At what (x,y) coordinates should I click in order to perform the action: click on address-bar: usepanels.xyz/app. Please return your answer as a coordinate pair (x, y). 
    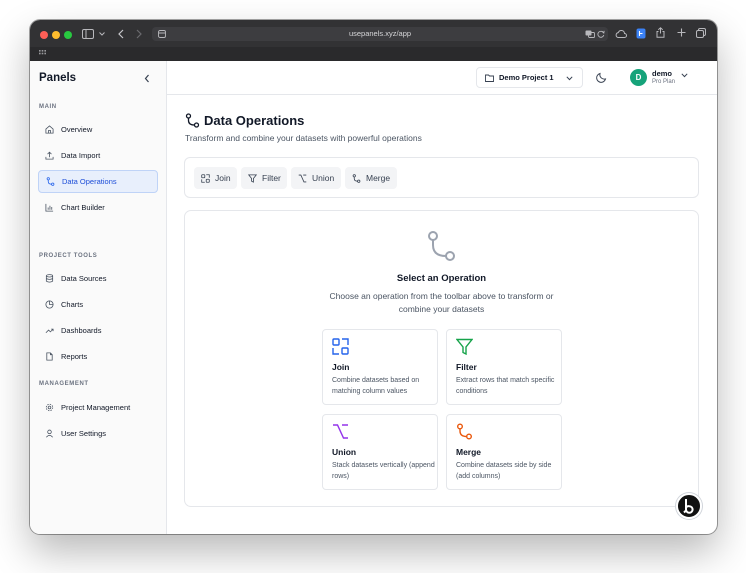
    Looking at the image, I should click on (380, 34).